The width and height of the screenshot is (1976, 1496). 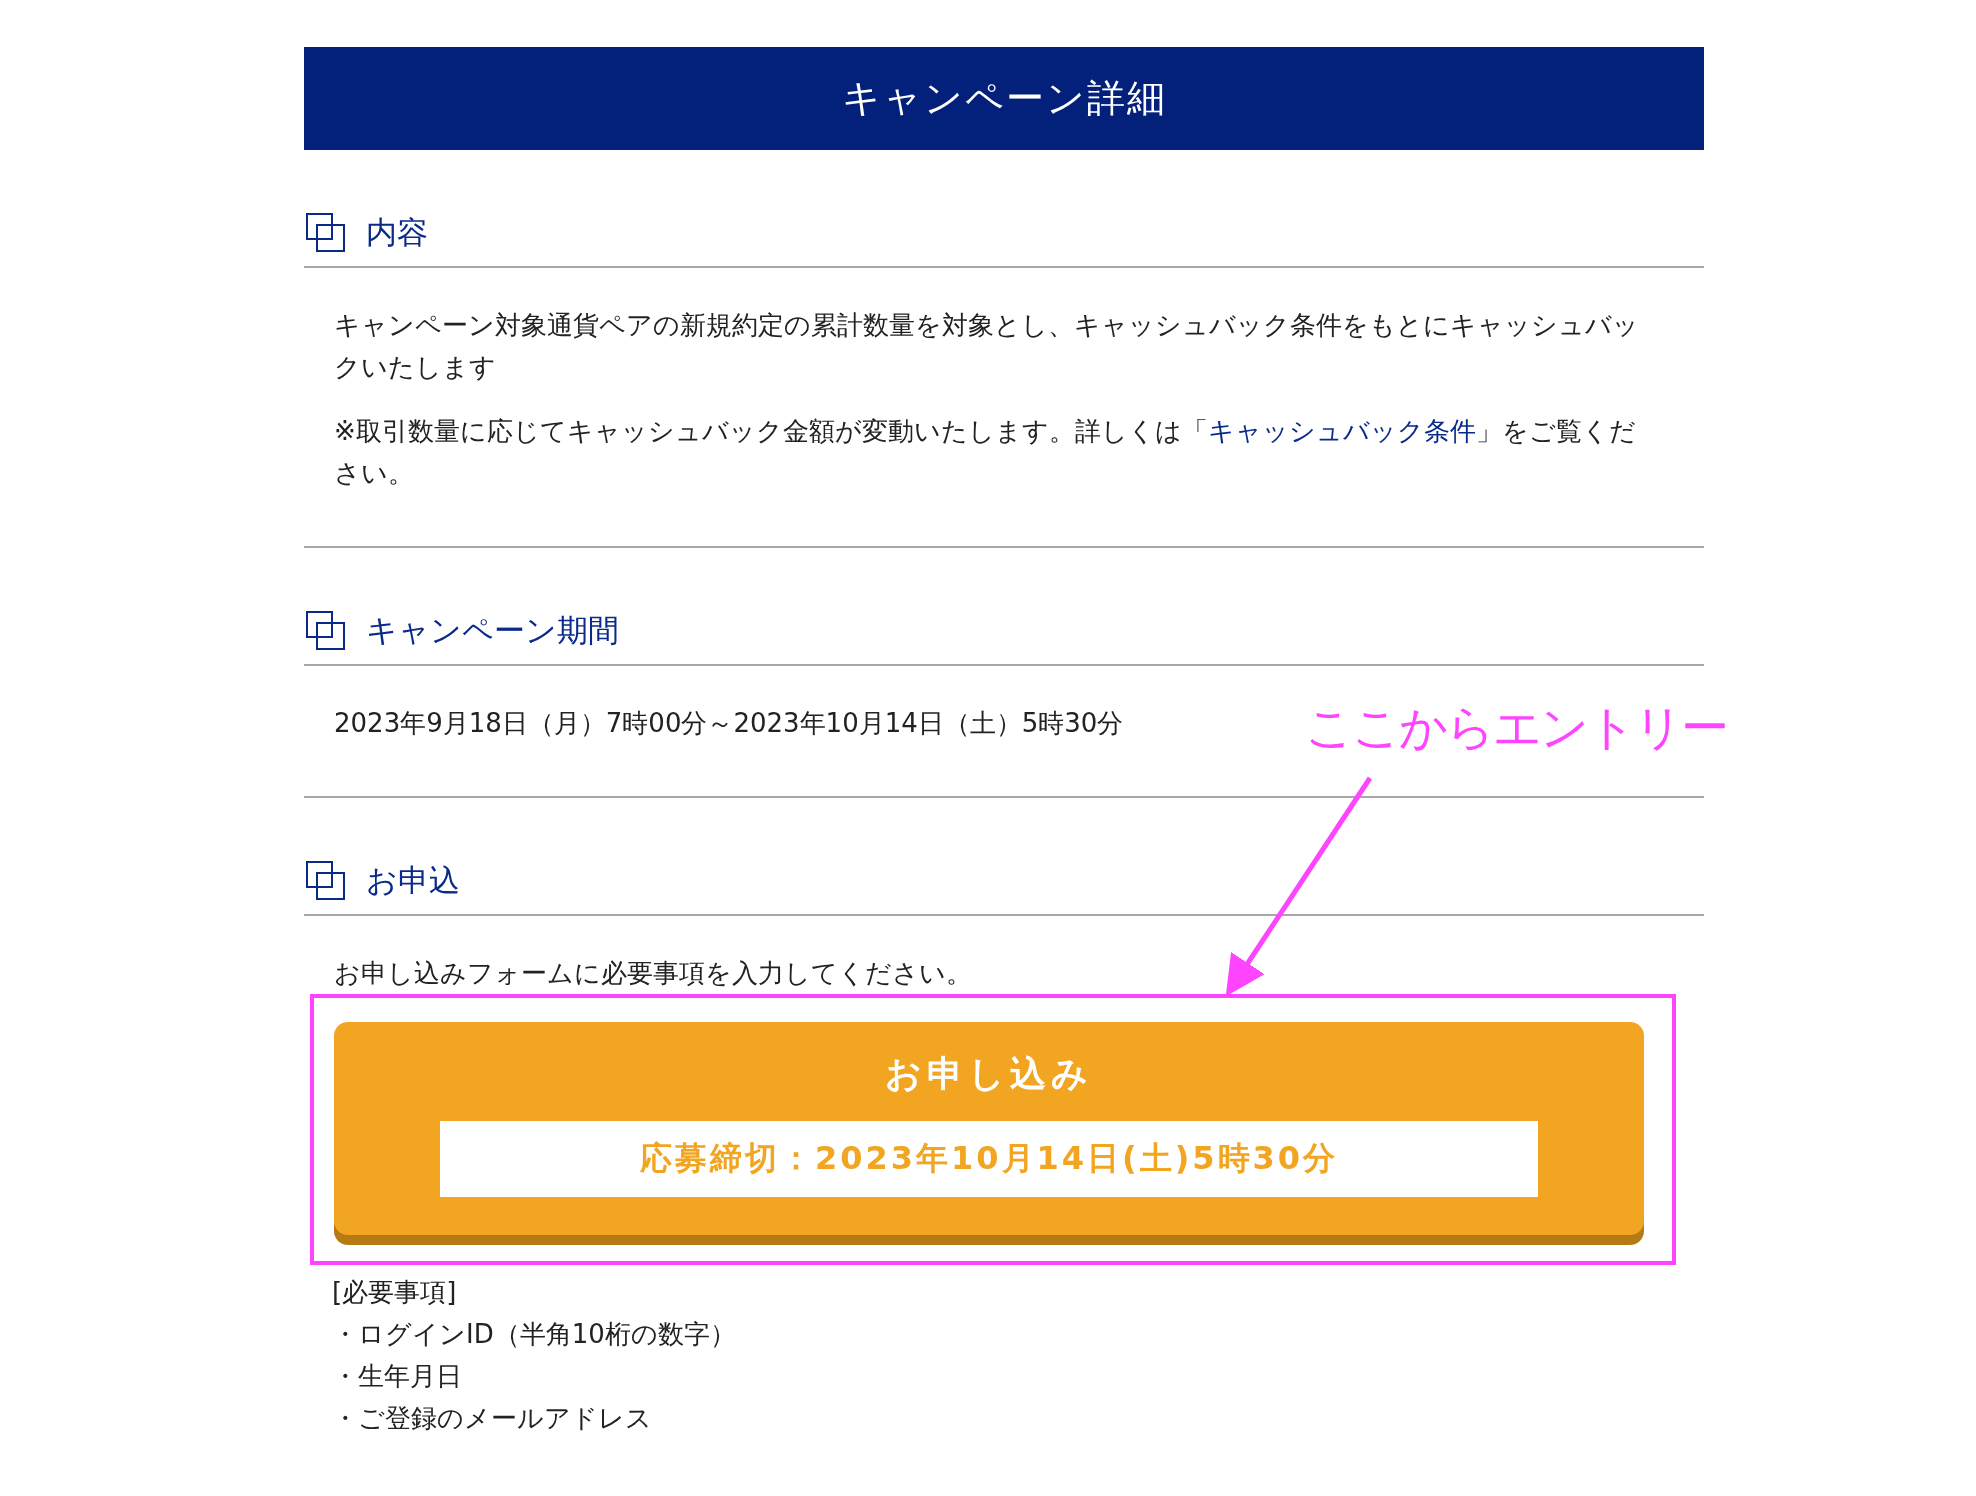 What do you see at coordinates (1004, 98) in the screenshot?
I see `page-title: キャンペーン詳細` at bounding box center [1004, 98].